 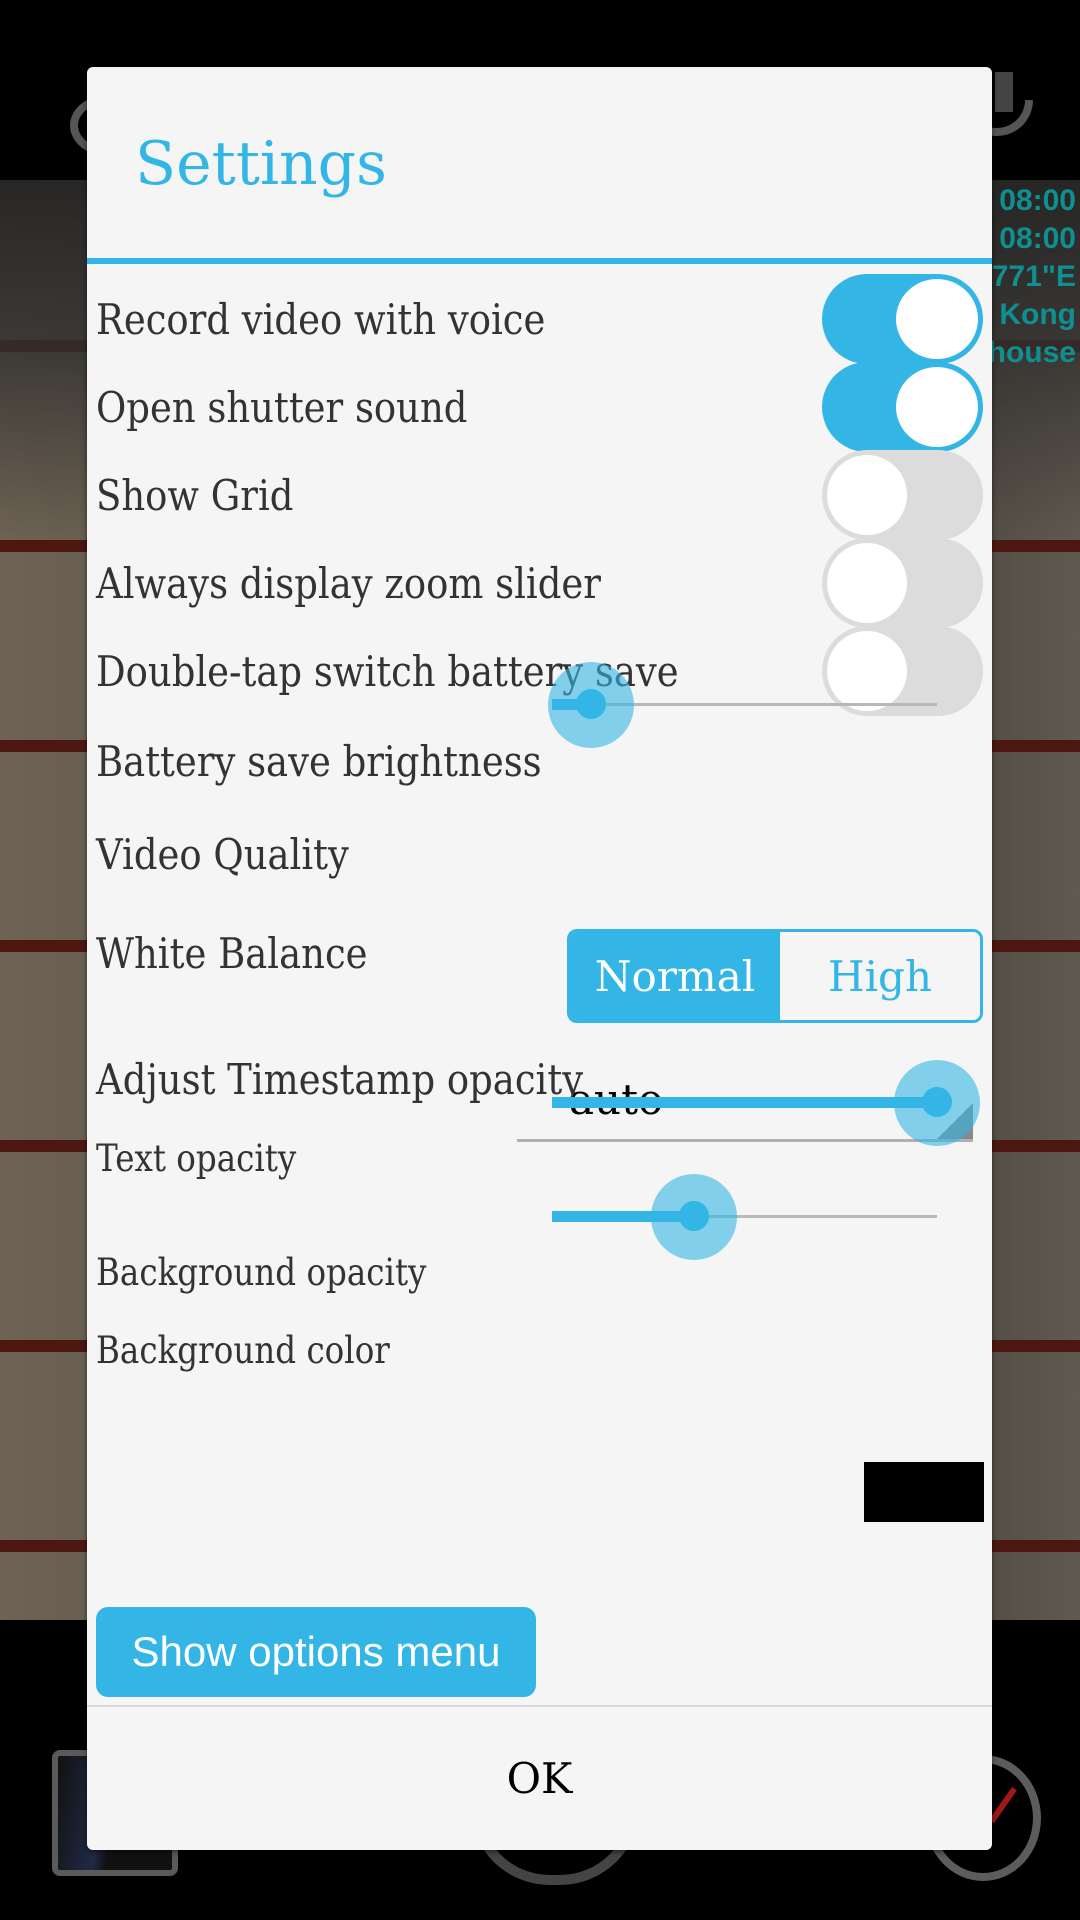 I want to click on slider-fill, so click(x=744, y=1102).